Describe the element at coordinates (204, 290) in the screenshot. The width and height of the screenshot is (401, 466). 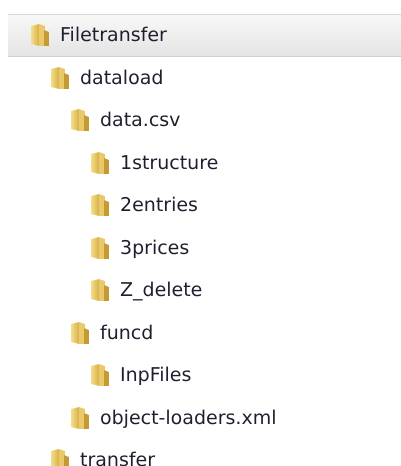
I see `tree-item: Z_delete` at that location.